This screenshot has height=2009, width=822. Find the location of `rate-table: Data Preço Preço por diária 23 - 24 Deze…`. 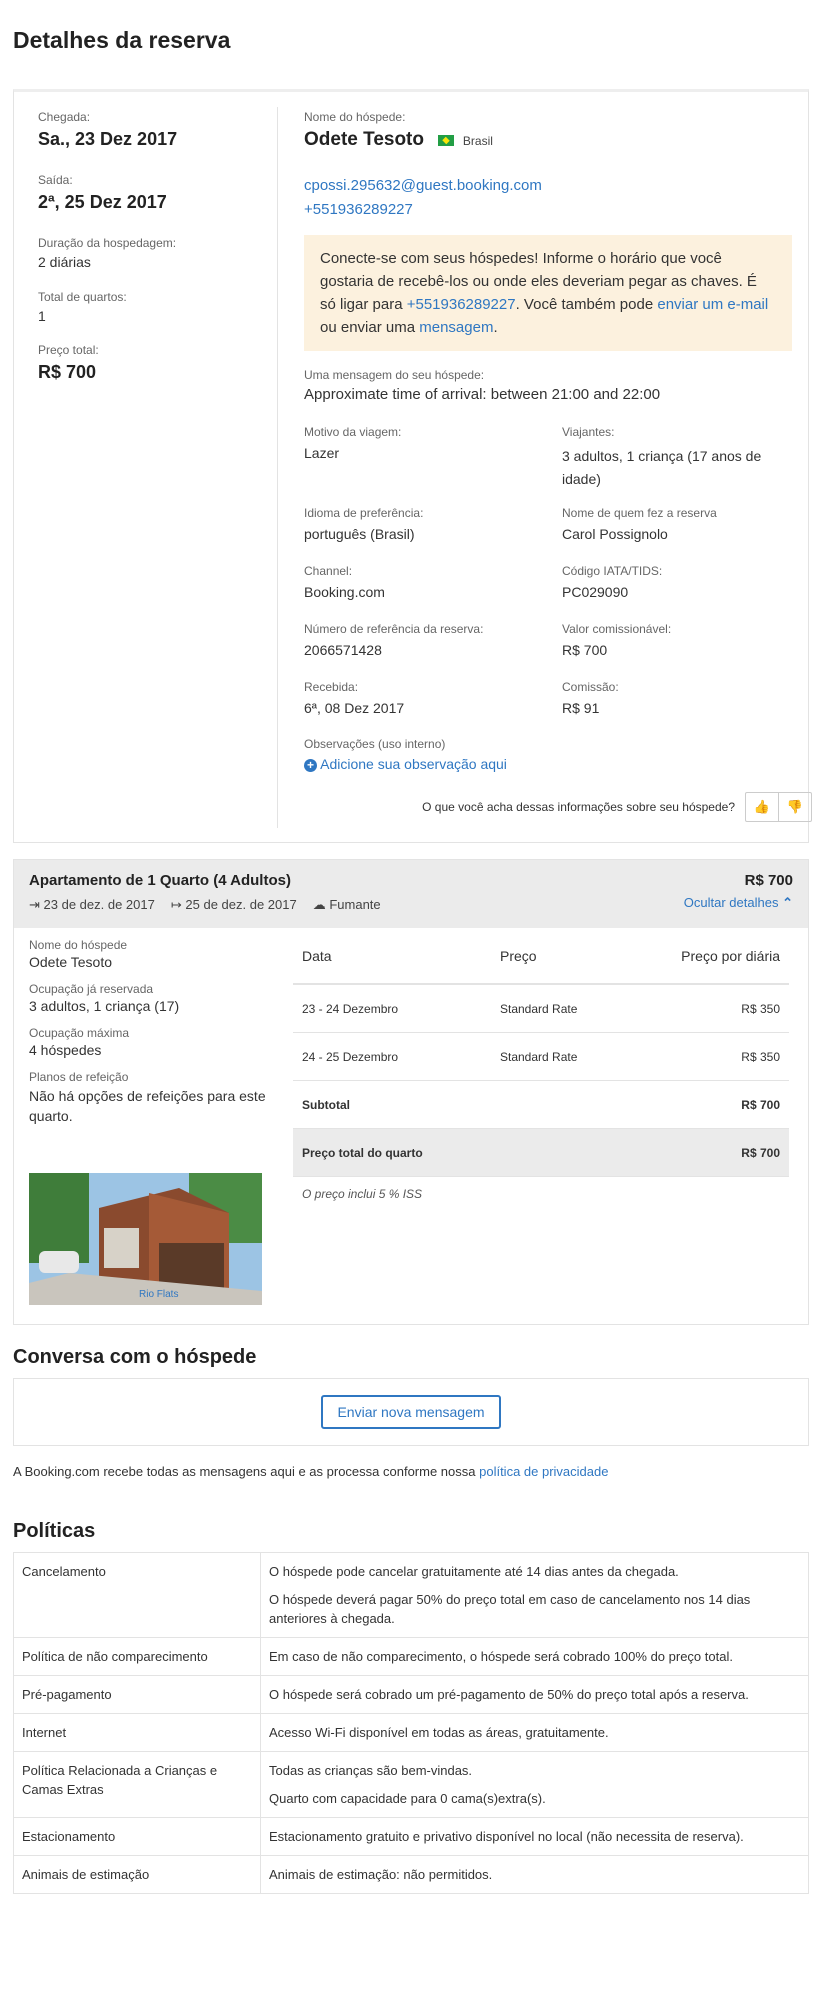

rate-table: Data Preço Preço por diária 23 - 24 Deze… is located at coordinates (541, 1069).